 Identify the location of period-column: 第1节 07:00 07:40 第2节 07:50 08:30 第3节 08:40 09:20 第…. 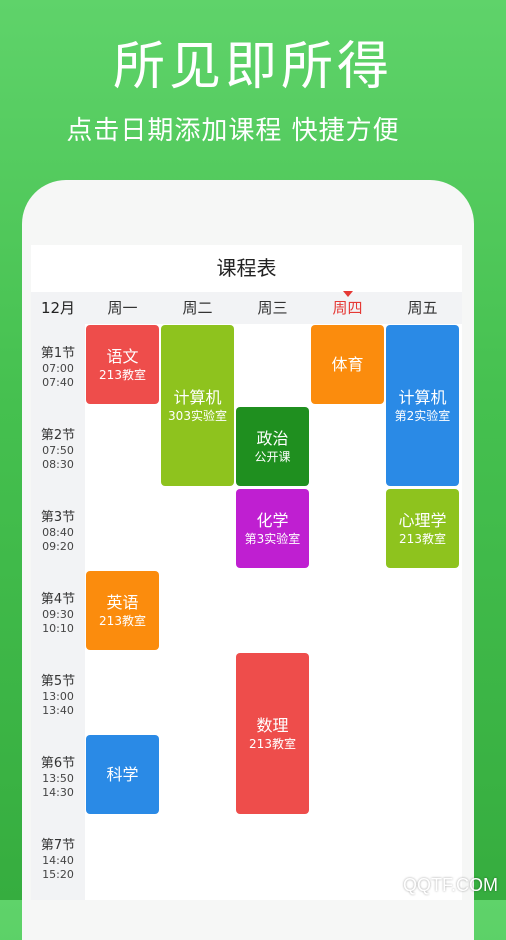
(58, 612).